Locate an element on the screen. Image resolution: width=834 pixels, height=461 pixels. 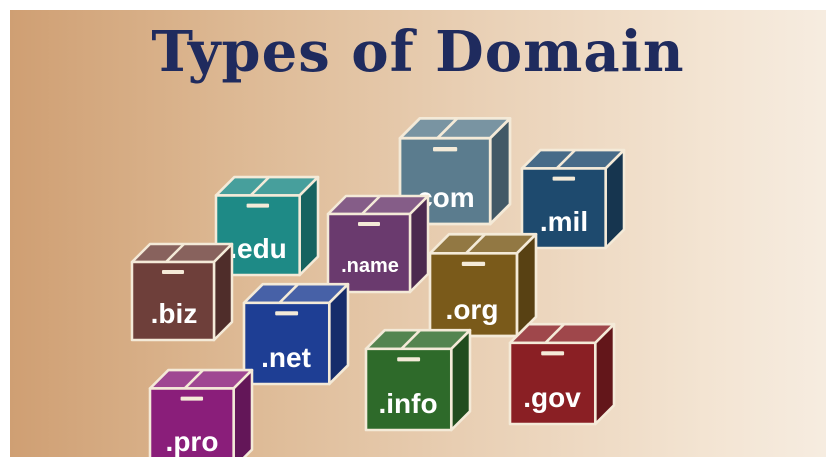
biz-box: .biz is located at coordinates (182, 291).